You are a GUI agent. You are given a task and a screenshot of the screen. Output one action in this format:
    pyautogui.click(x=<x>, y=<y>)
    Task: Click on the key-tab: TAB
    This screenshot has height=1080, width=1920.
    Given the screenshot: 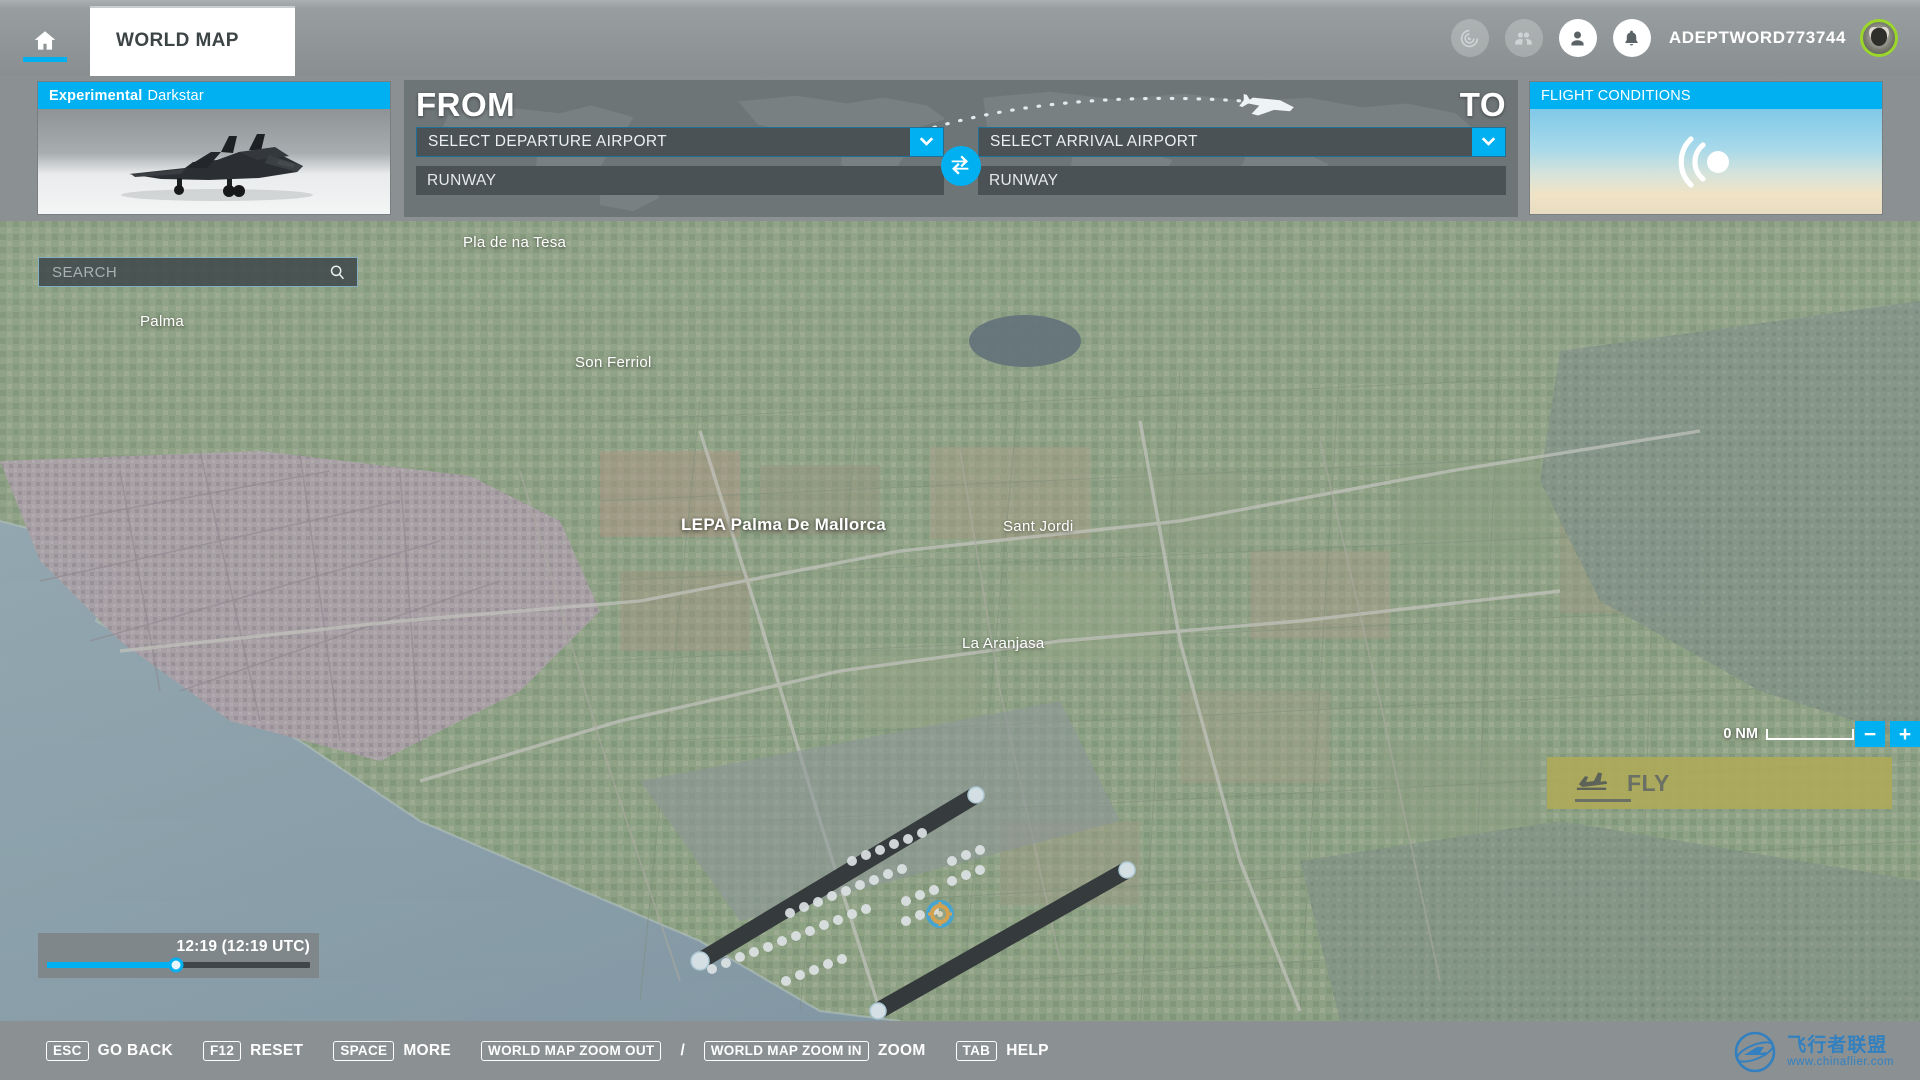 What is the action you would take?
    pyautogui.click(x=976, y=1050)
    